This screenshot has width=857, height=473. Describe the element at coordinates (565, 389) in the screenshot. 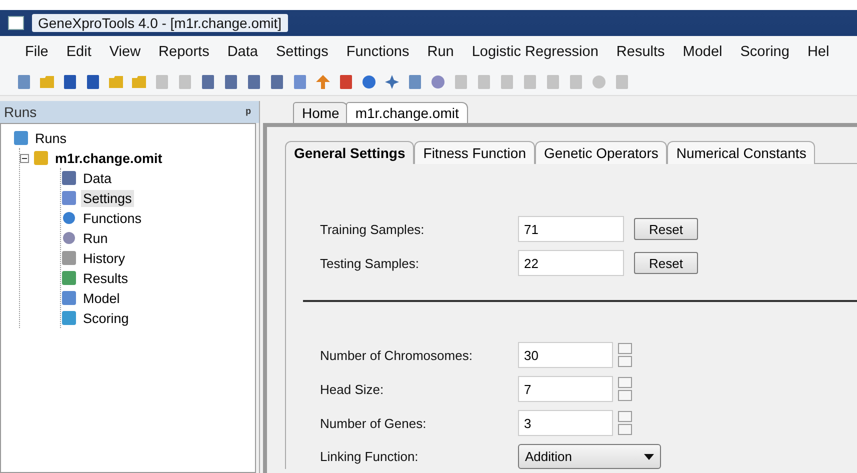

I see `number-field: 7` at that location.